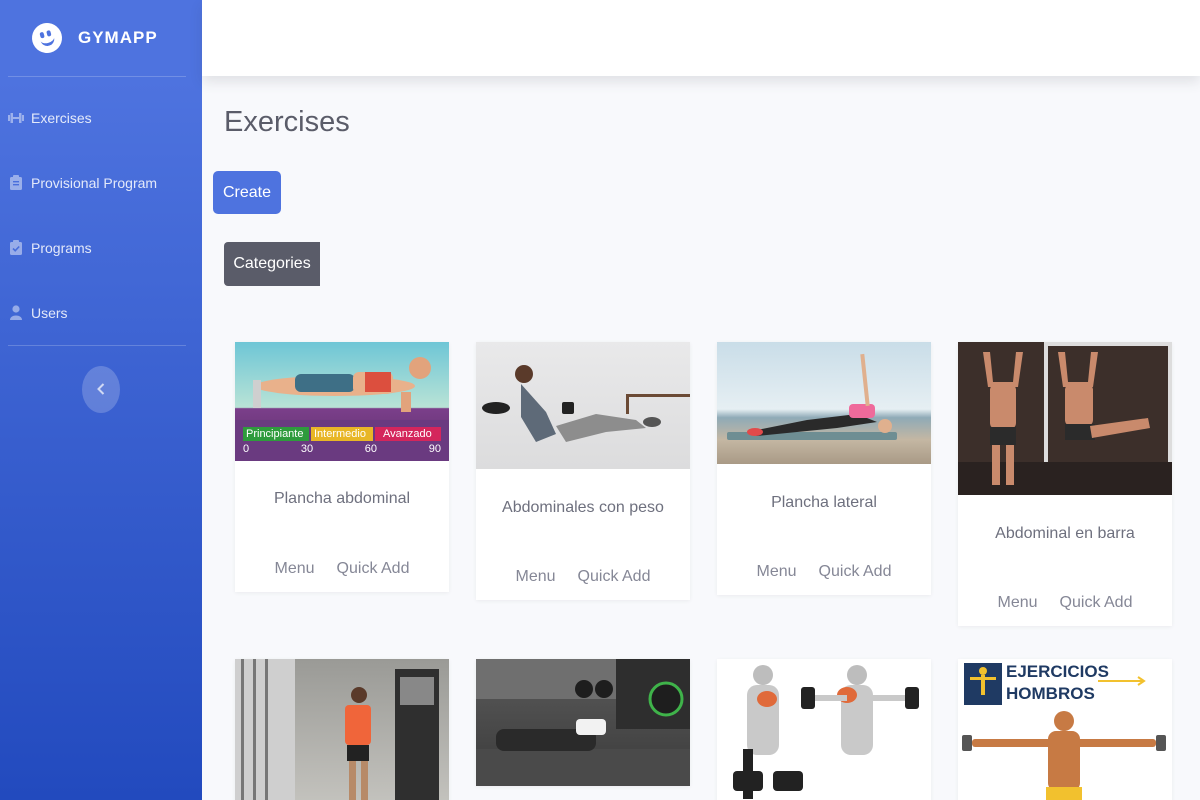 The image size is (1200, 800). I want to click on categories-button: Categories, so click(272, 264).